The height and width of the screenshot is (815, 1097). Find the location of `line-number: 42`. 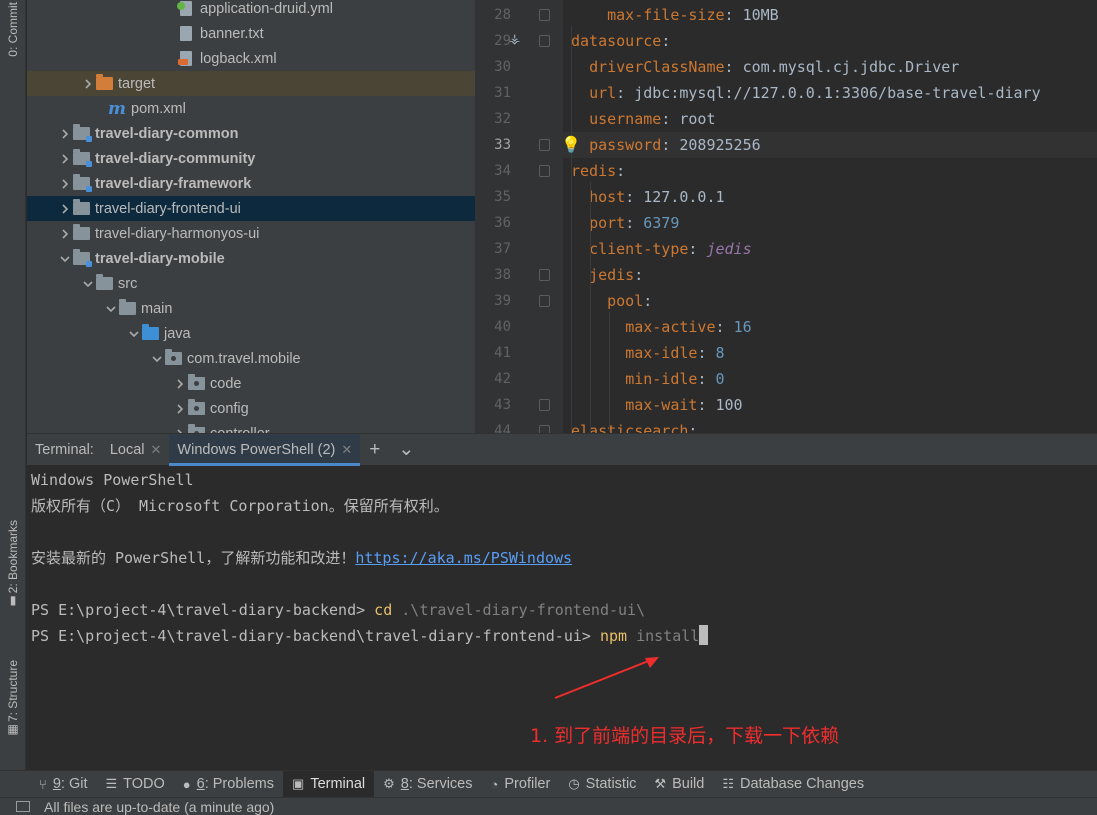

line-number: 42 is located at coordinates (493, 379).